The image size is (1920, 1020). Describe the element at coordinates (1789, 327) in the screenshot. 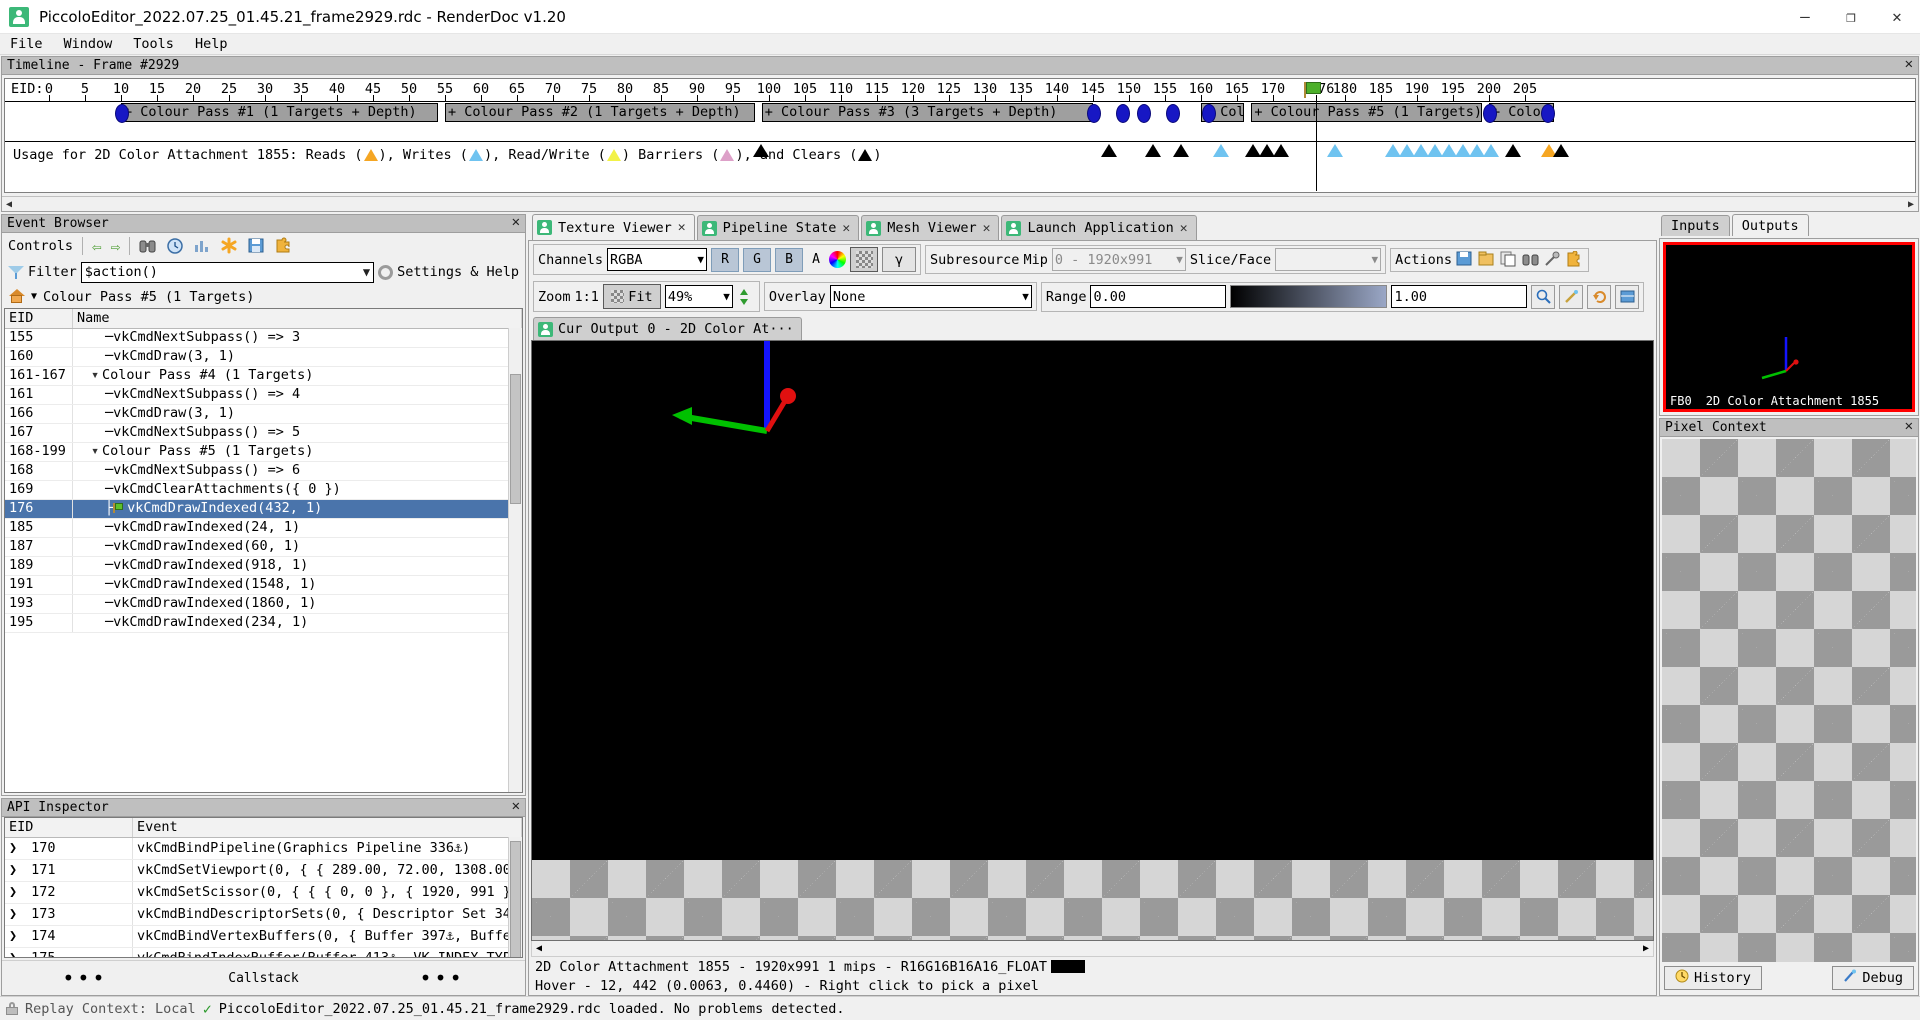

I see `output-thumbnail: FB0 2D Color Attachment 1855` at that location.